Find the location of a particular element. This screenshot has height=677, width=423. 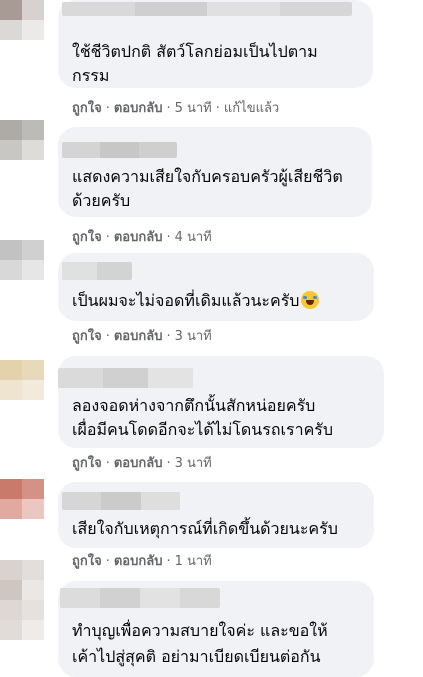

comment-text-line: เค้าไปสู่สุคติ อย่ามาเบียดเบียนต่อกัน is located at coordinates (196, 656).